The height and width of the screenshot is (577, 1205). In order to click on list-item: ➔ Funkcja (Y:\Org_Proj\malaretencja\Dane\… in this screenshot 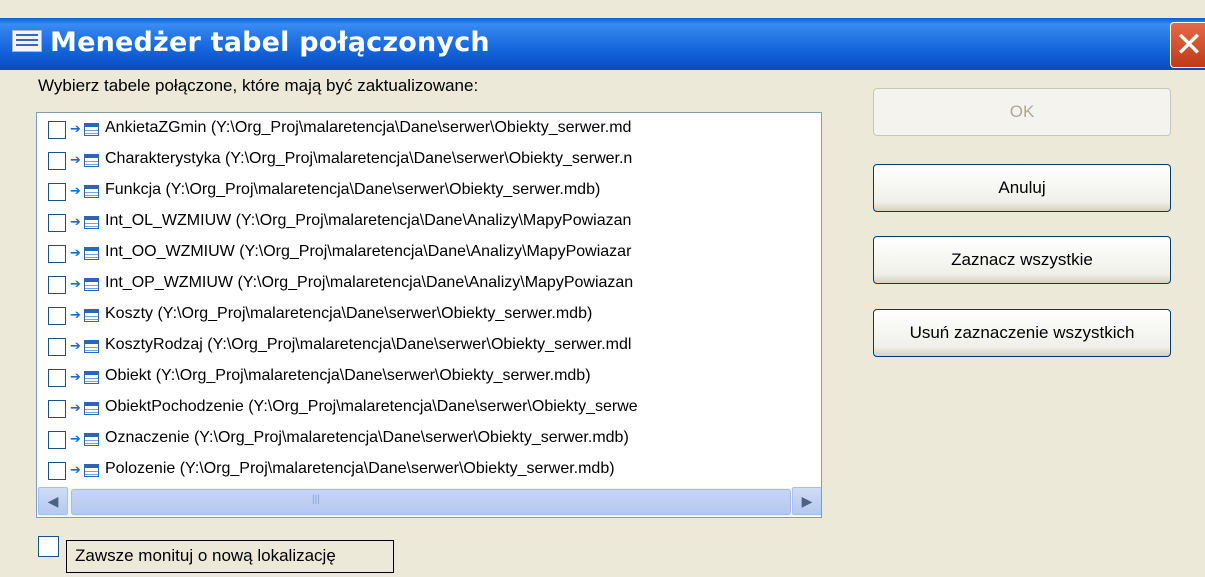, I will do `click(415, 192)`.